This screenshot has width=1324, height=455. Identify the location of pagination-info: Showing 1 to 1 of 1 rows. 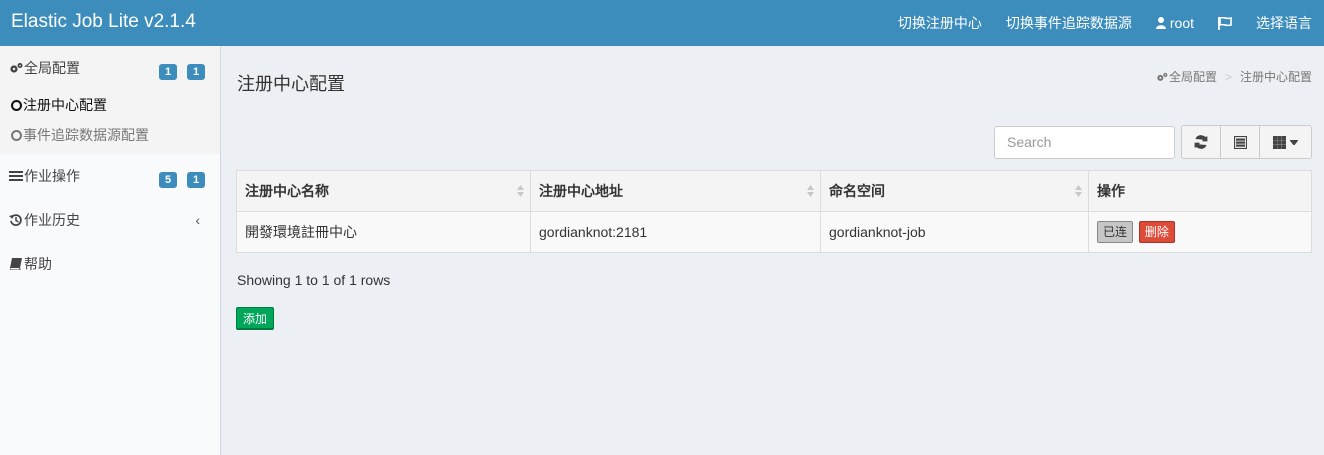
(314, 280).